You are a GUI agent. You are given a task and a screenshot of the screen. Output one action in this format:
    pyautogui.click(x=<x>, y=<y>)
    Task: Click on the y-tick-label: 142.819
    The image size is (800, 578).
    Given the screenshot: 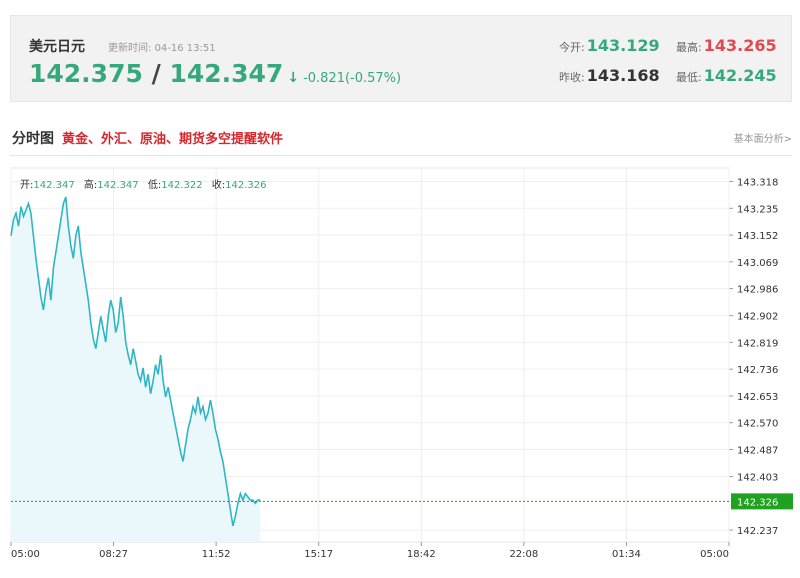 What is the action you would take?
    pyautogui.click(x=757, y=343)
    